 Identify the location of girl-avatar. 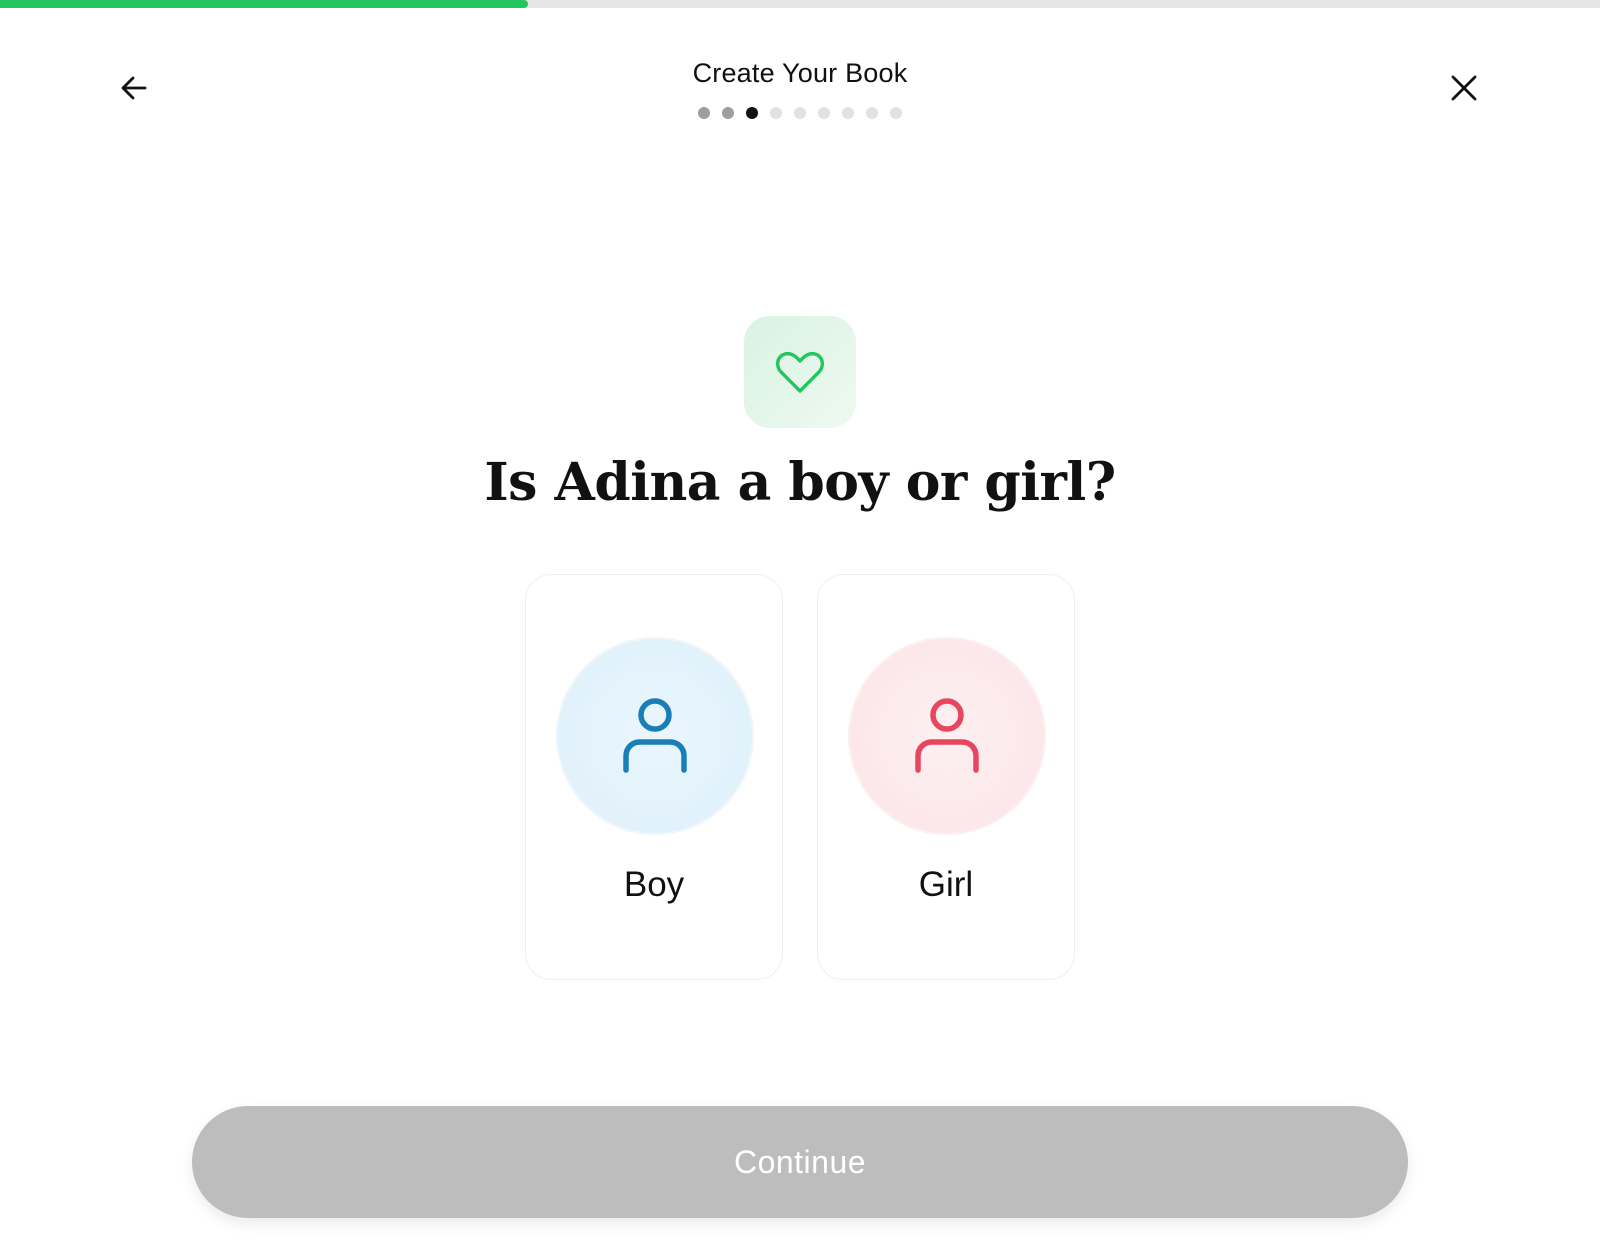
(947, 736).